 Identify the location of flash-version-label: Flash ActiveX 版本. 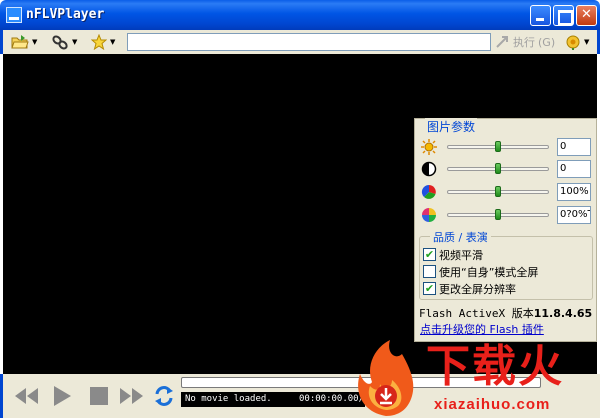
(476, 313).